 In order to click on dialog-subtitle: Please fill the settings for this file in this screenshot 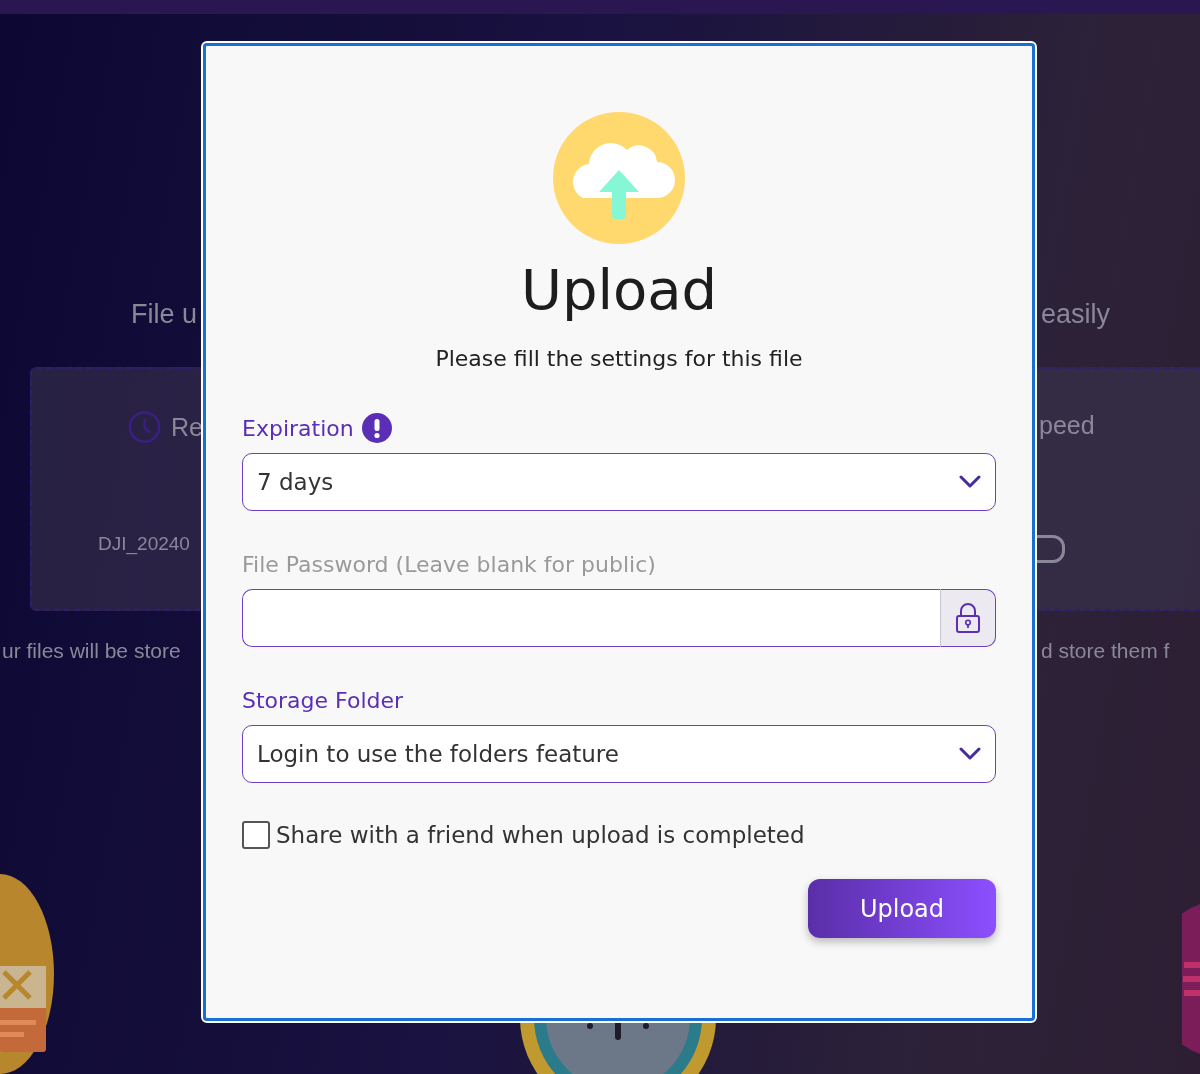, I will do `click(619, 359)`.